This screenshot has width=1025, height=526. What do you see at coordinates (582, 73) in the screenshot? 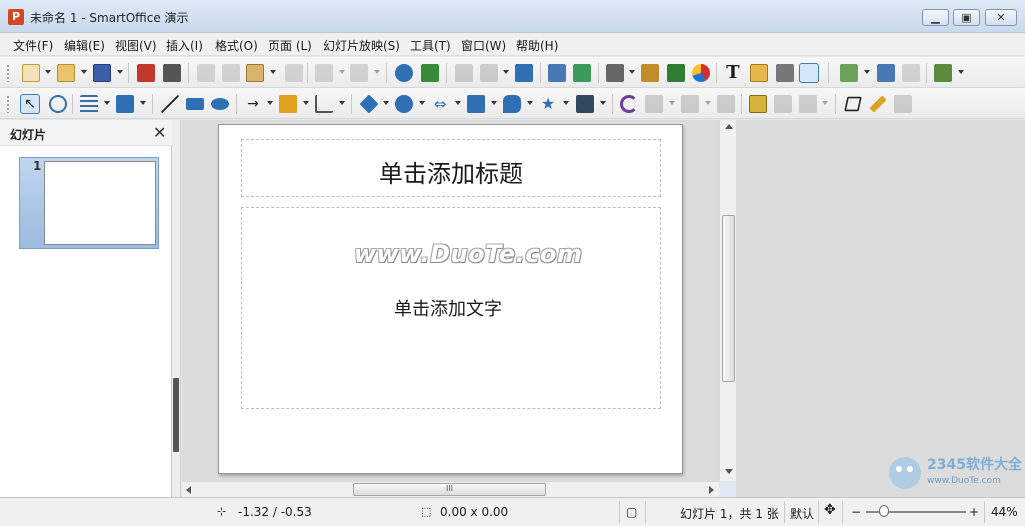
I see `slideshow-settings-icon` at bounding box center [582, 73].